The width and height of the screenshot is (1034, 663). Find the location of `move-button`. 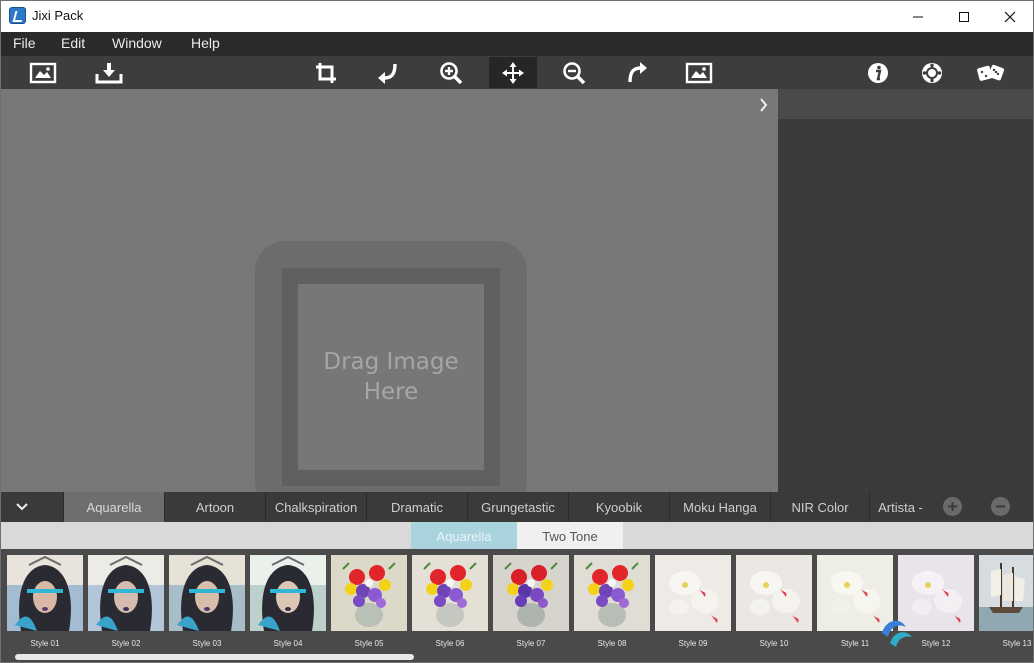

move-button is located at coordinates (513, 72).